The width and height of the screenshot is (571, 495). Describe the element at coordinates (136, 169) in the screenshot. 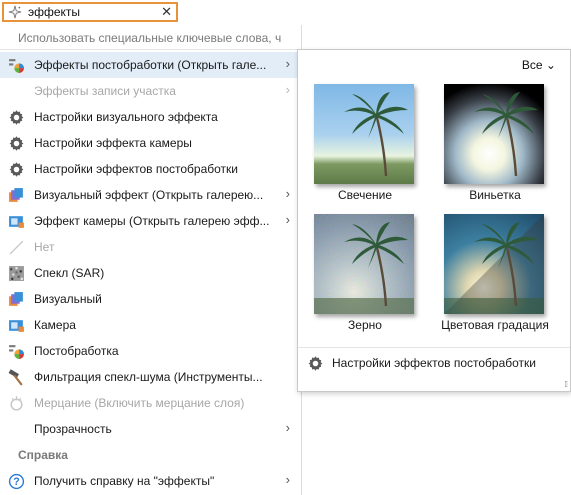

I see `menu-item-label: Настройки эффектов постобработки` at that location.